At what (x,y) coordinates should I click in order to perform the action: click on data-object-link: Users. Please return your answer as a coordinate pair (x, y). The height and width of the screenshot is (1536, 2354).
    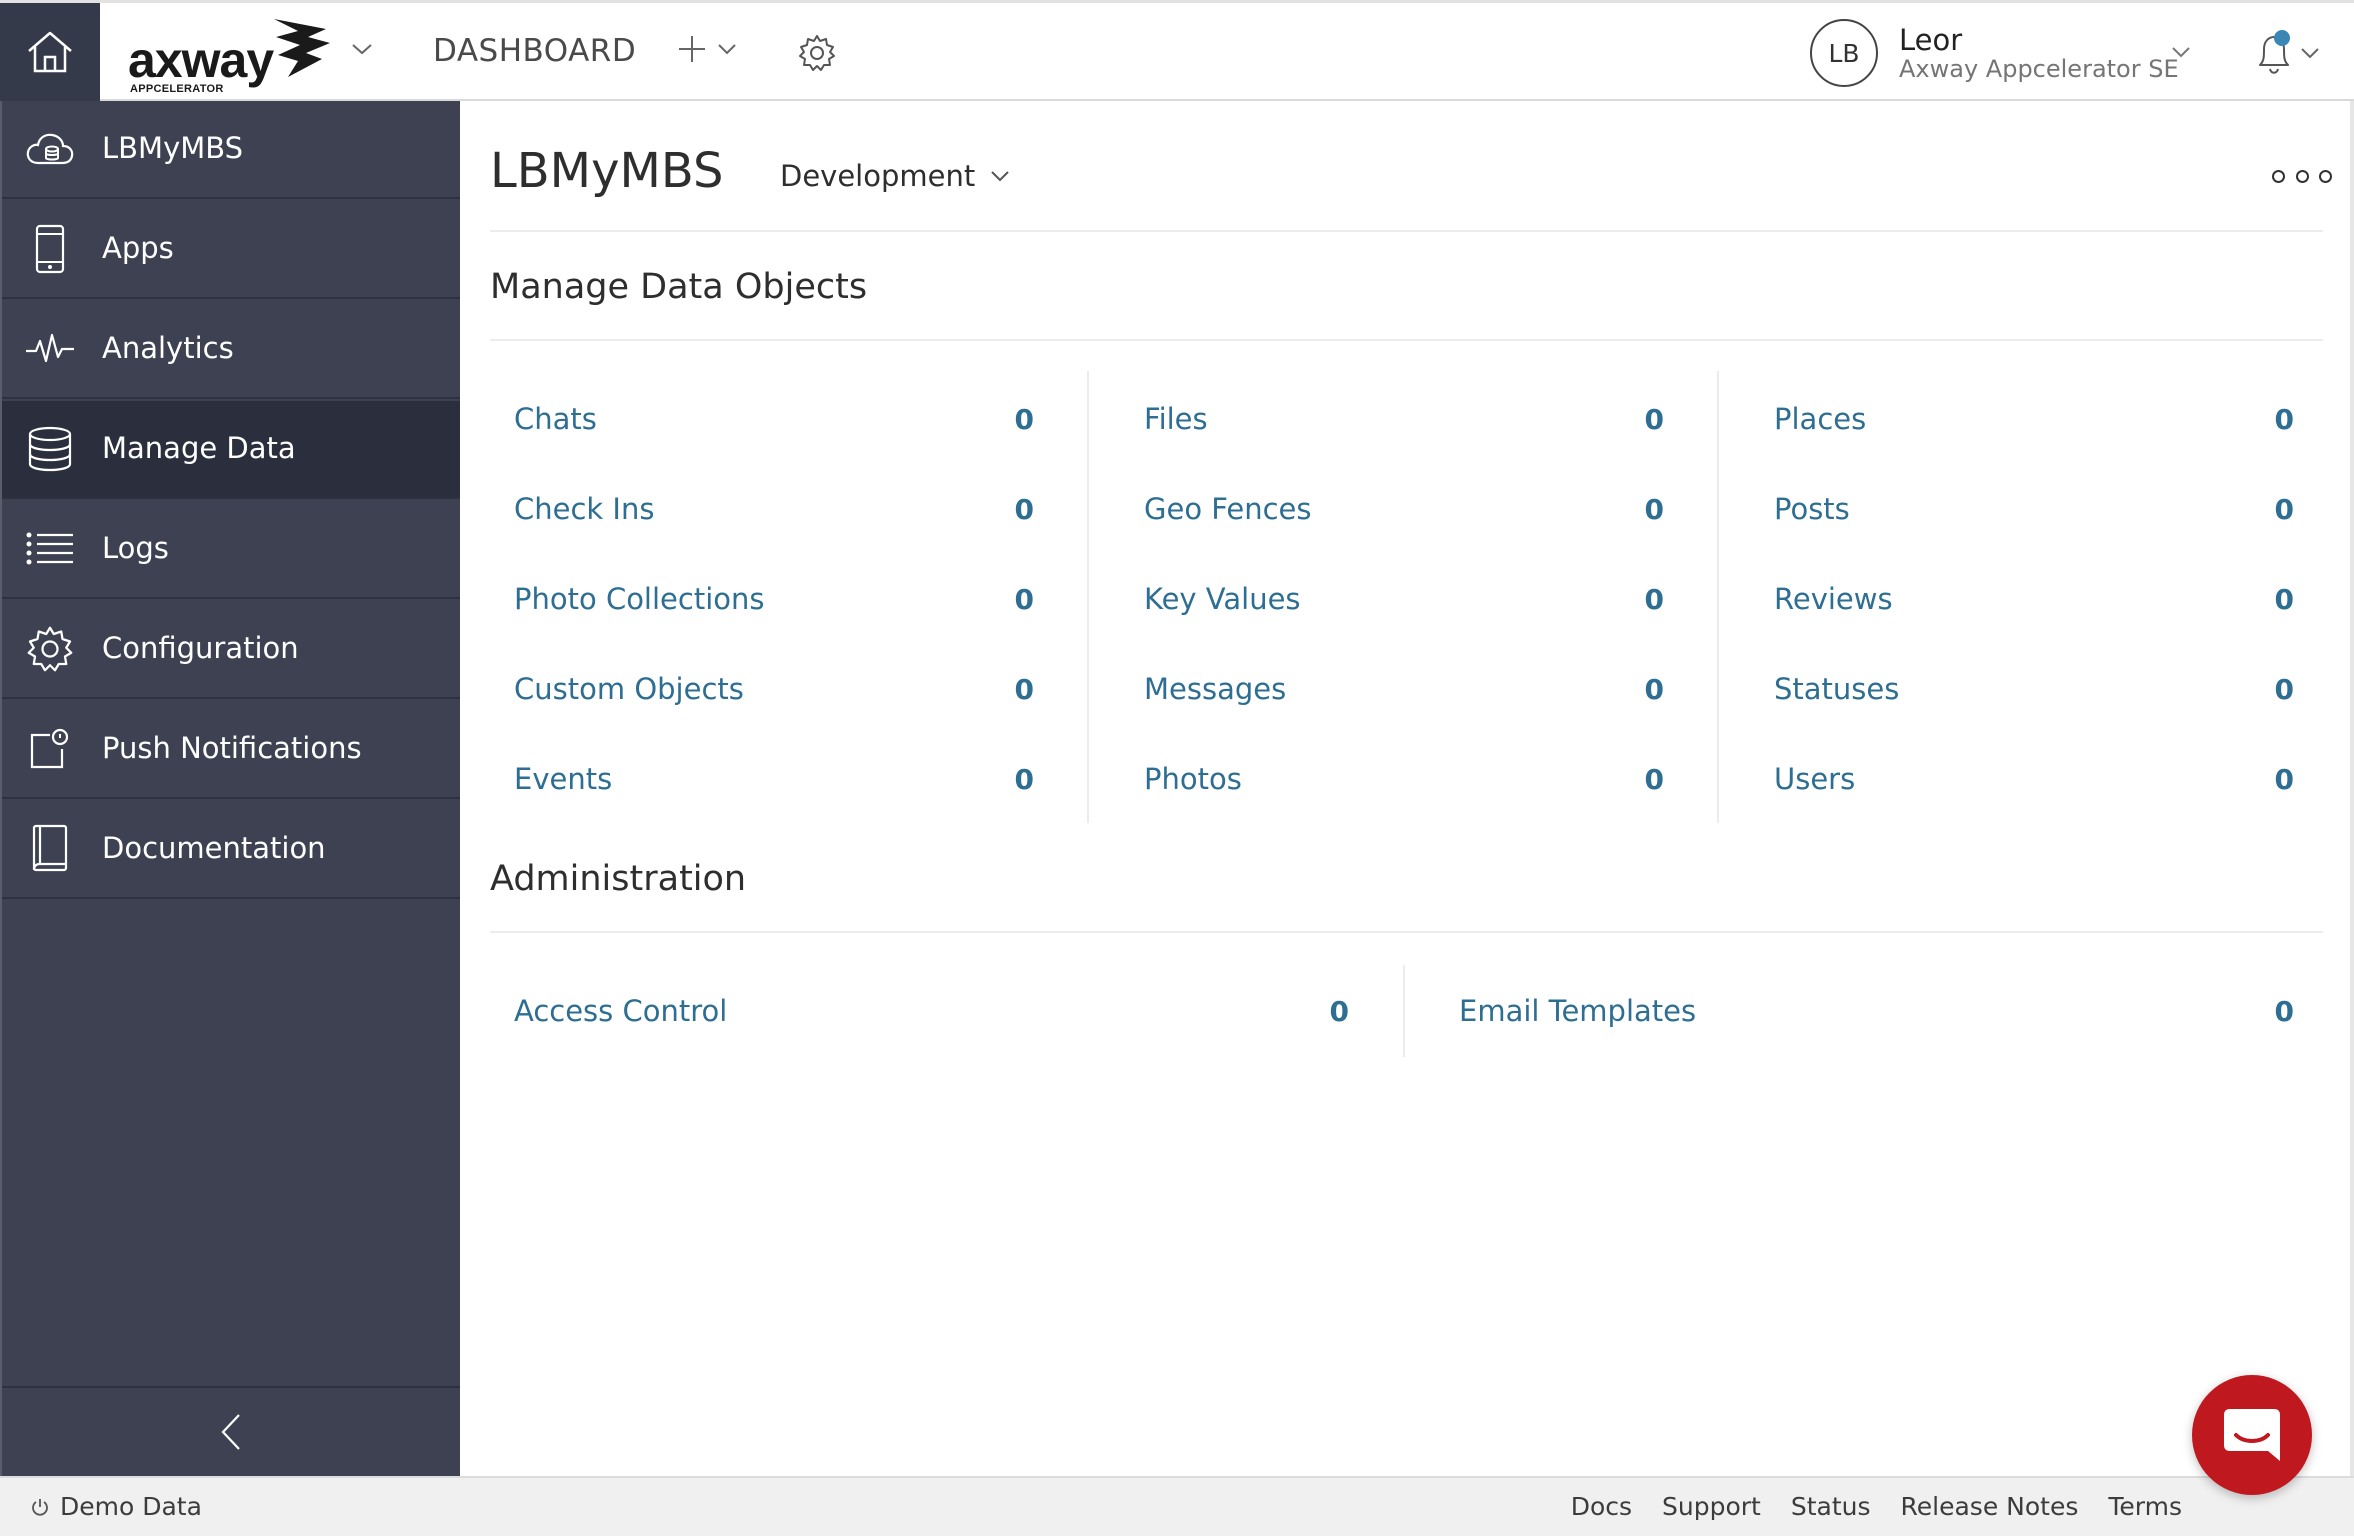
    Looking at the image, I should click on (1814, 779).